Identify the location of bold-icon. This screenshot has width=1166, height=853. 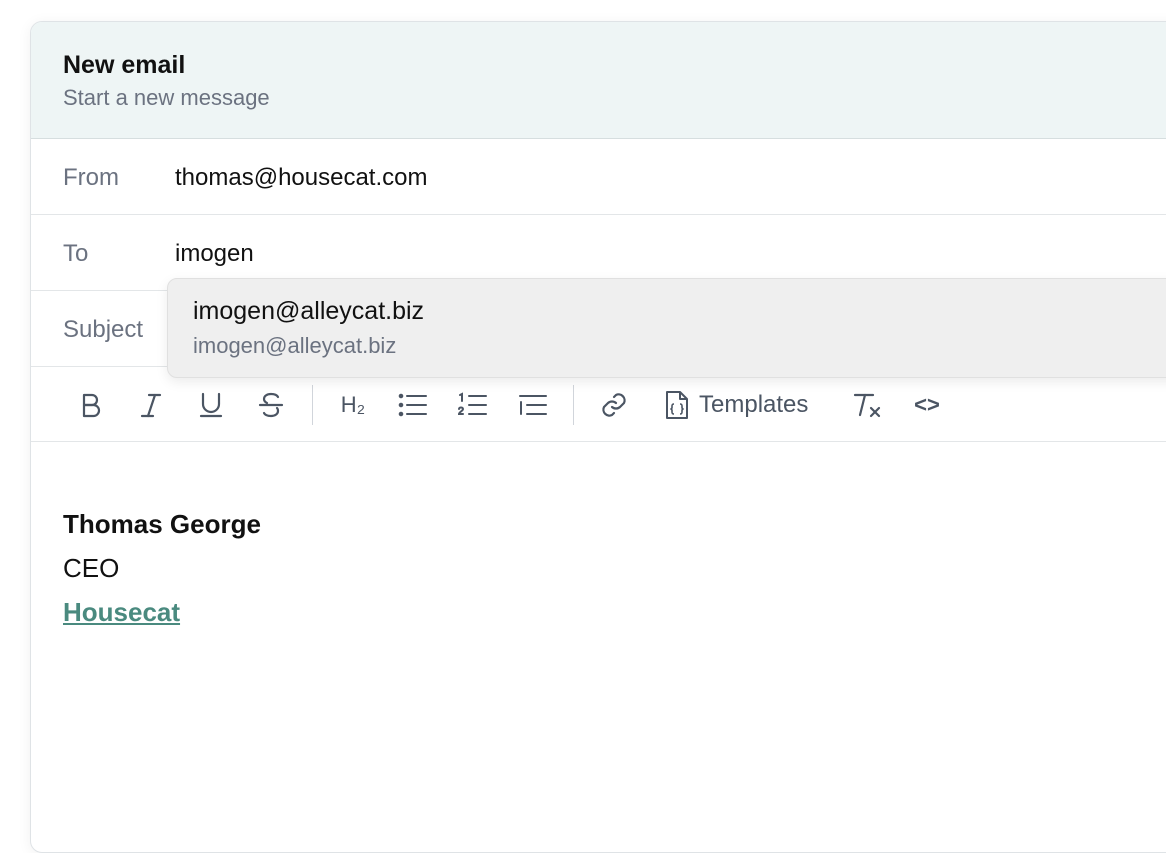
(91, 405).